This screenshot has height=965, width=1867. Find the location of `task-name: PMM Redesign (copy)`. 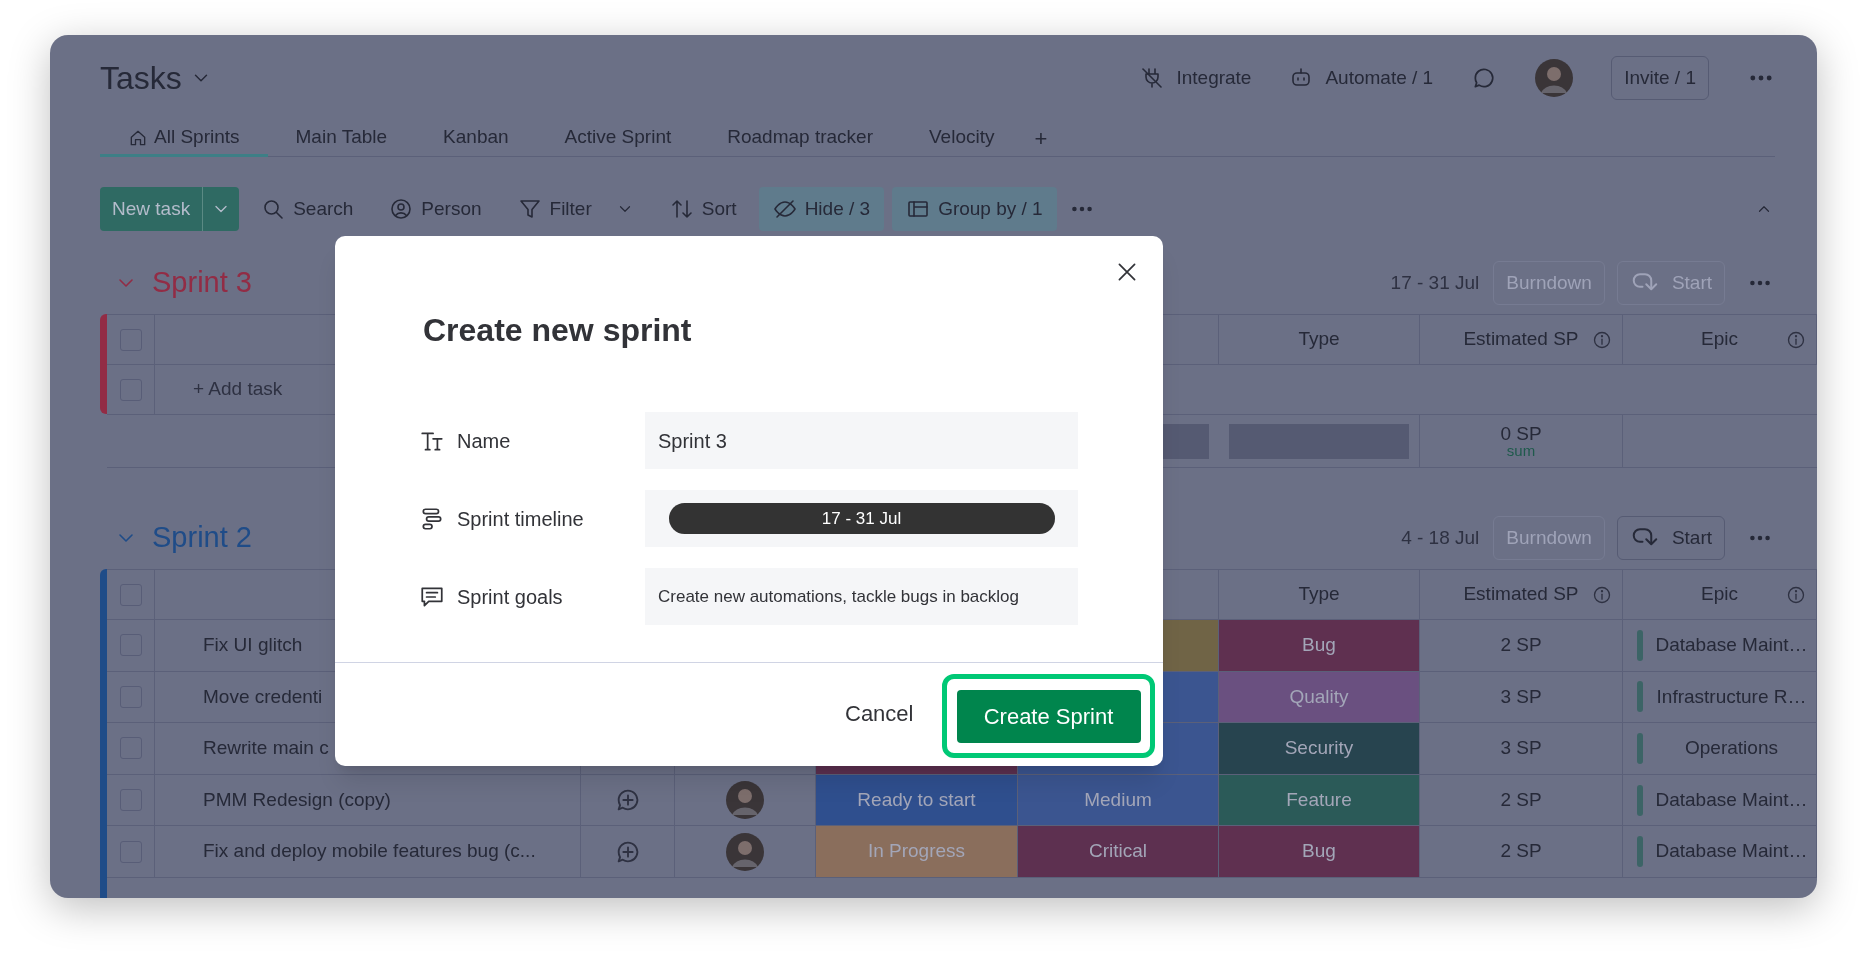

task-name: PMM Redesign (copy) is located at coordinates (368, 800).